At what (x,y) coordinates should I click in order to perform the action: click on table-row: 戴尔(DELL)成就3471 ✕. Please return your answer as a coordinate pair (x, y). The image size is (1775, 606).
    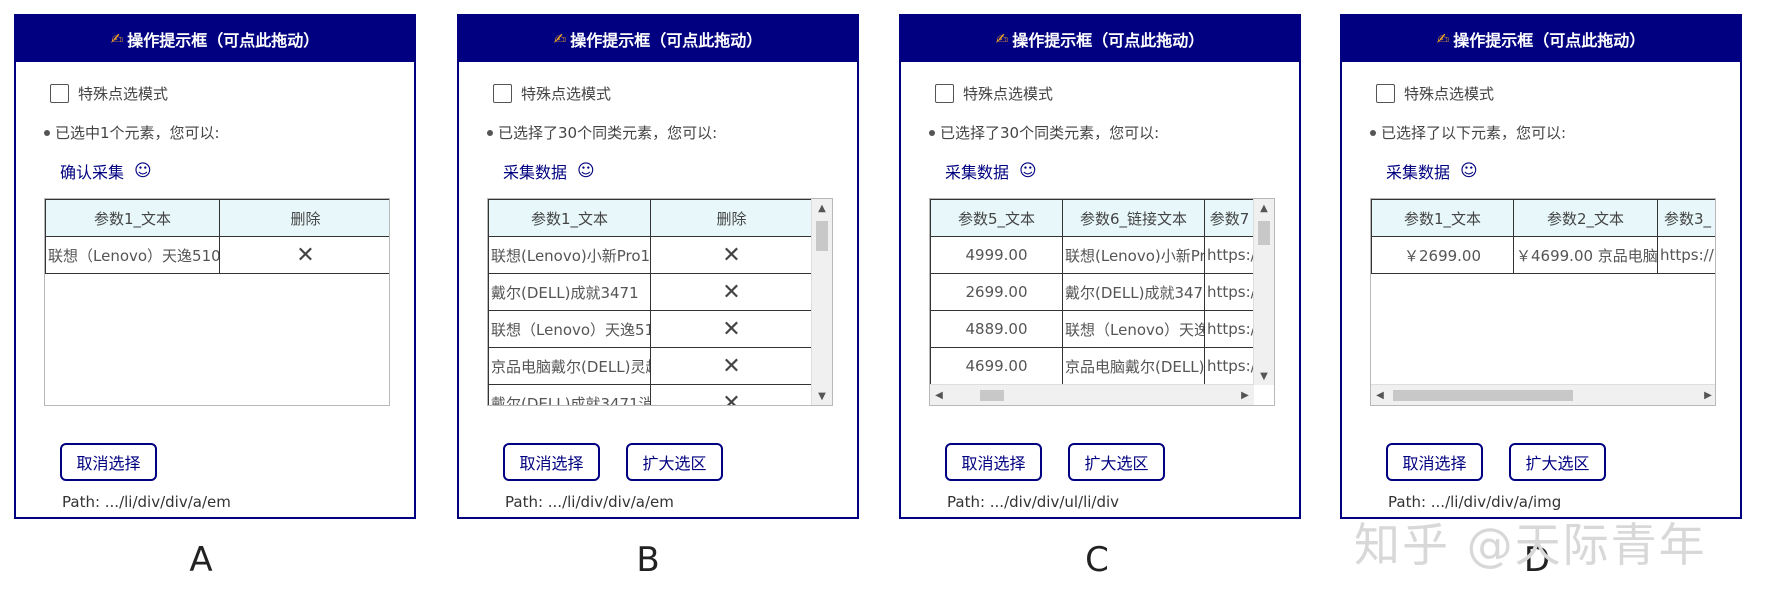
    Looking at the image, I should click on (650, 292).